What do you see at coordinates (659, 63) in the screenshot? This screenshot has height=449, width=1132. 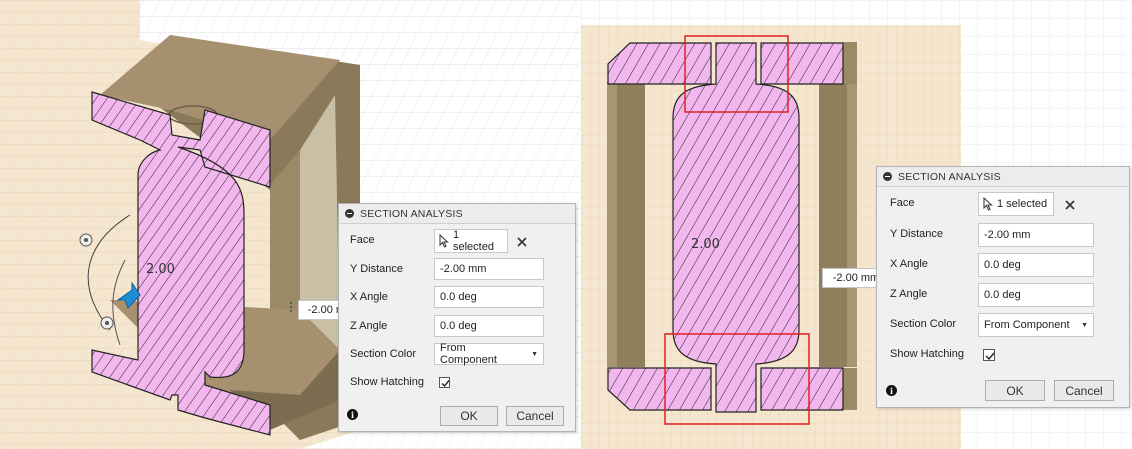 I see `section-top-flange-left` at bounding box center [659, 63].